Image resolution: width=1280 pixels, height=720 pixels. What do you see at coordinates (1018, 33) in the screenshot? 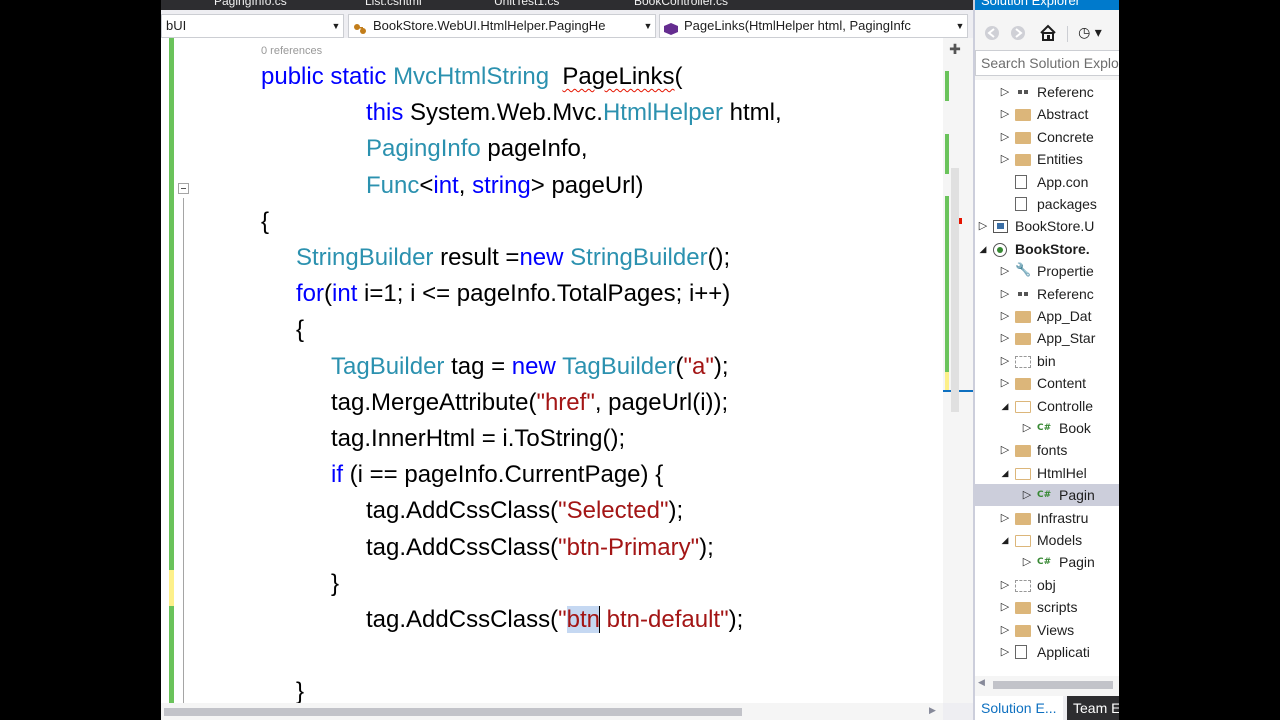
I see `forward-icon` at bounding box center [1018, 33].